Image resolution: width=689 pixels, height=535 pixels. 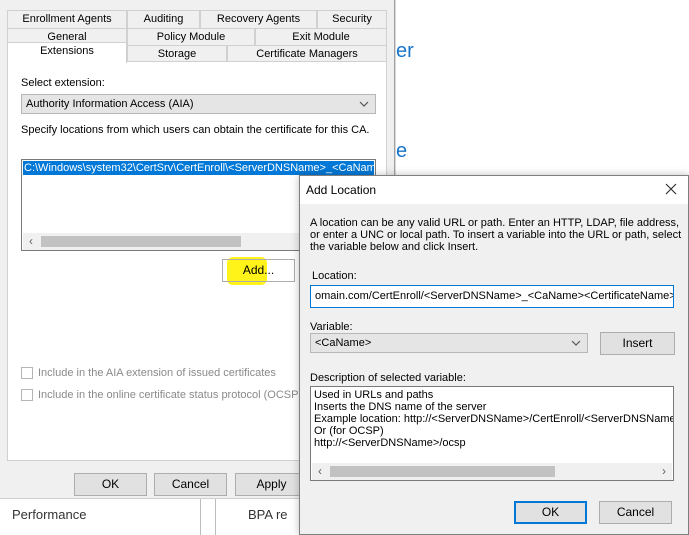 I want to click on ocsp-checkbox, so click(x=27, y=395).